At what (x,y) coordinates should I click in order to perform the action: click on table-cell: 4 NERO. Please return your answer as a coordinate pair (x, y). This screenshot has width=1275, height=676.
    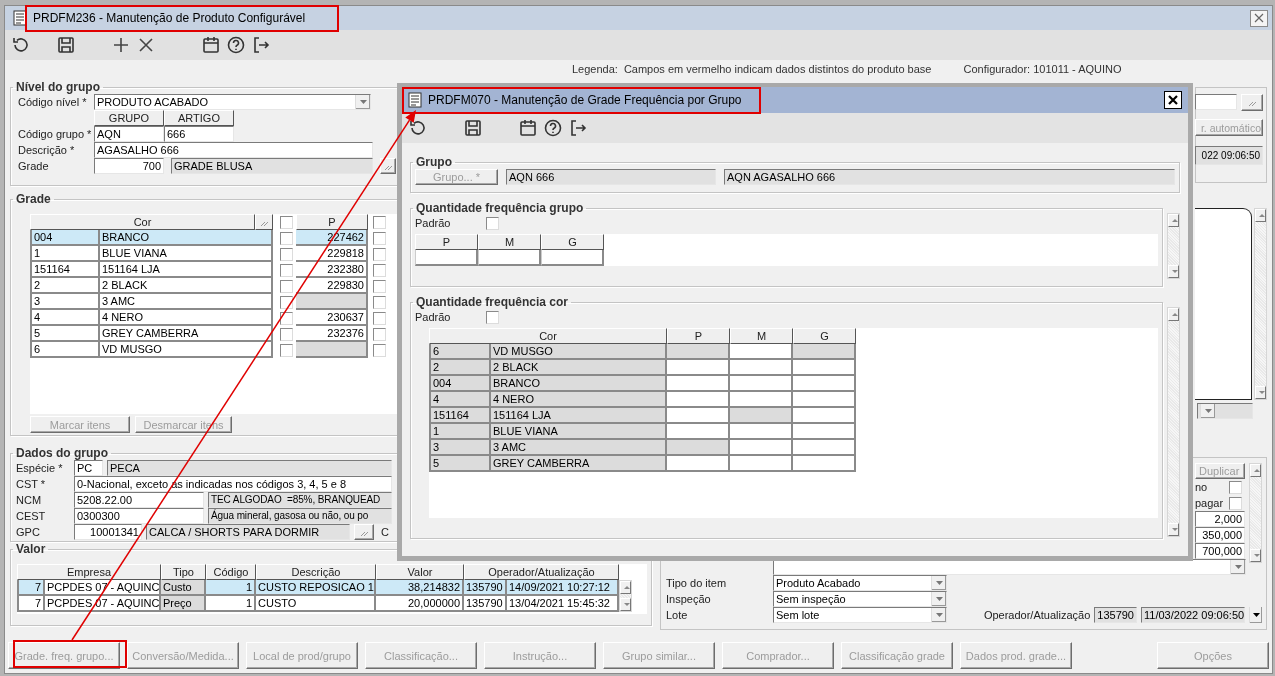
    Looking at the image, I should click on (186, 318).